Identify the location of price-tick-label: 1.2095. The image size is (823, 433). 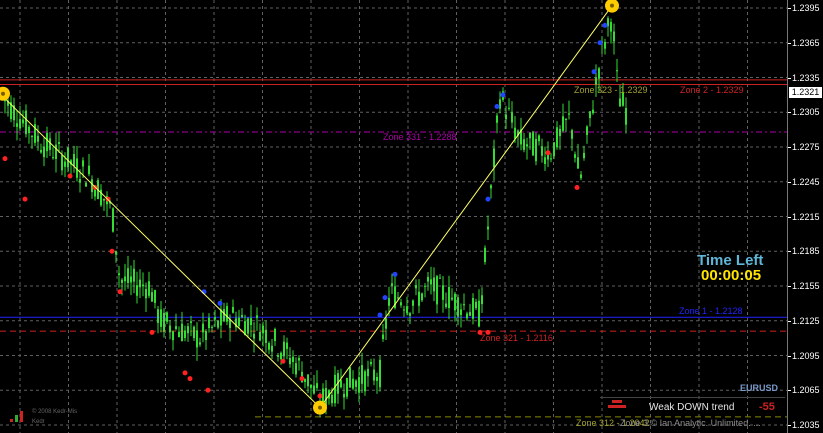
(806, 355).